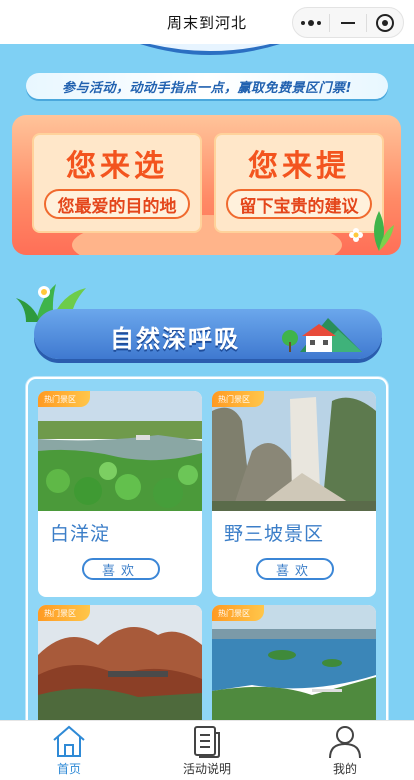  I want to click on leaf-icon, so click(384, 231).